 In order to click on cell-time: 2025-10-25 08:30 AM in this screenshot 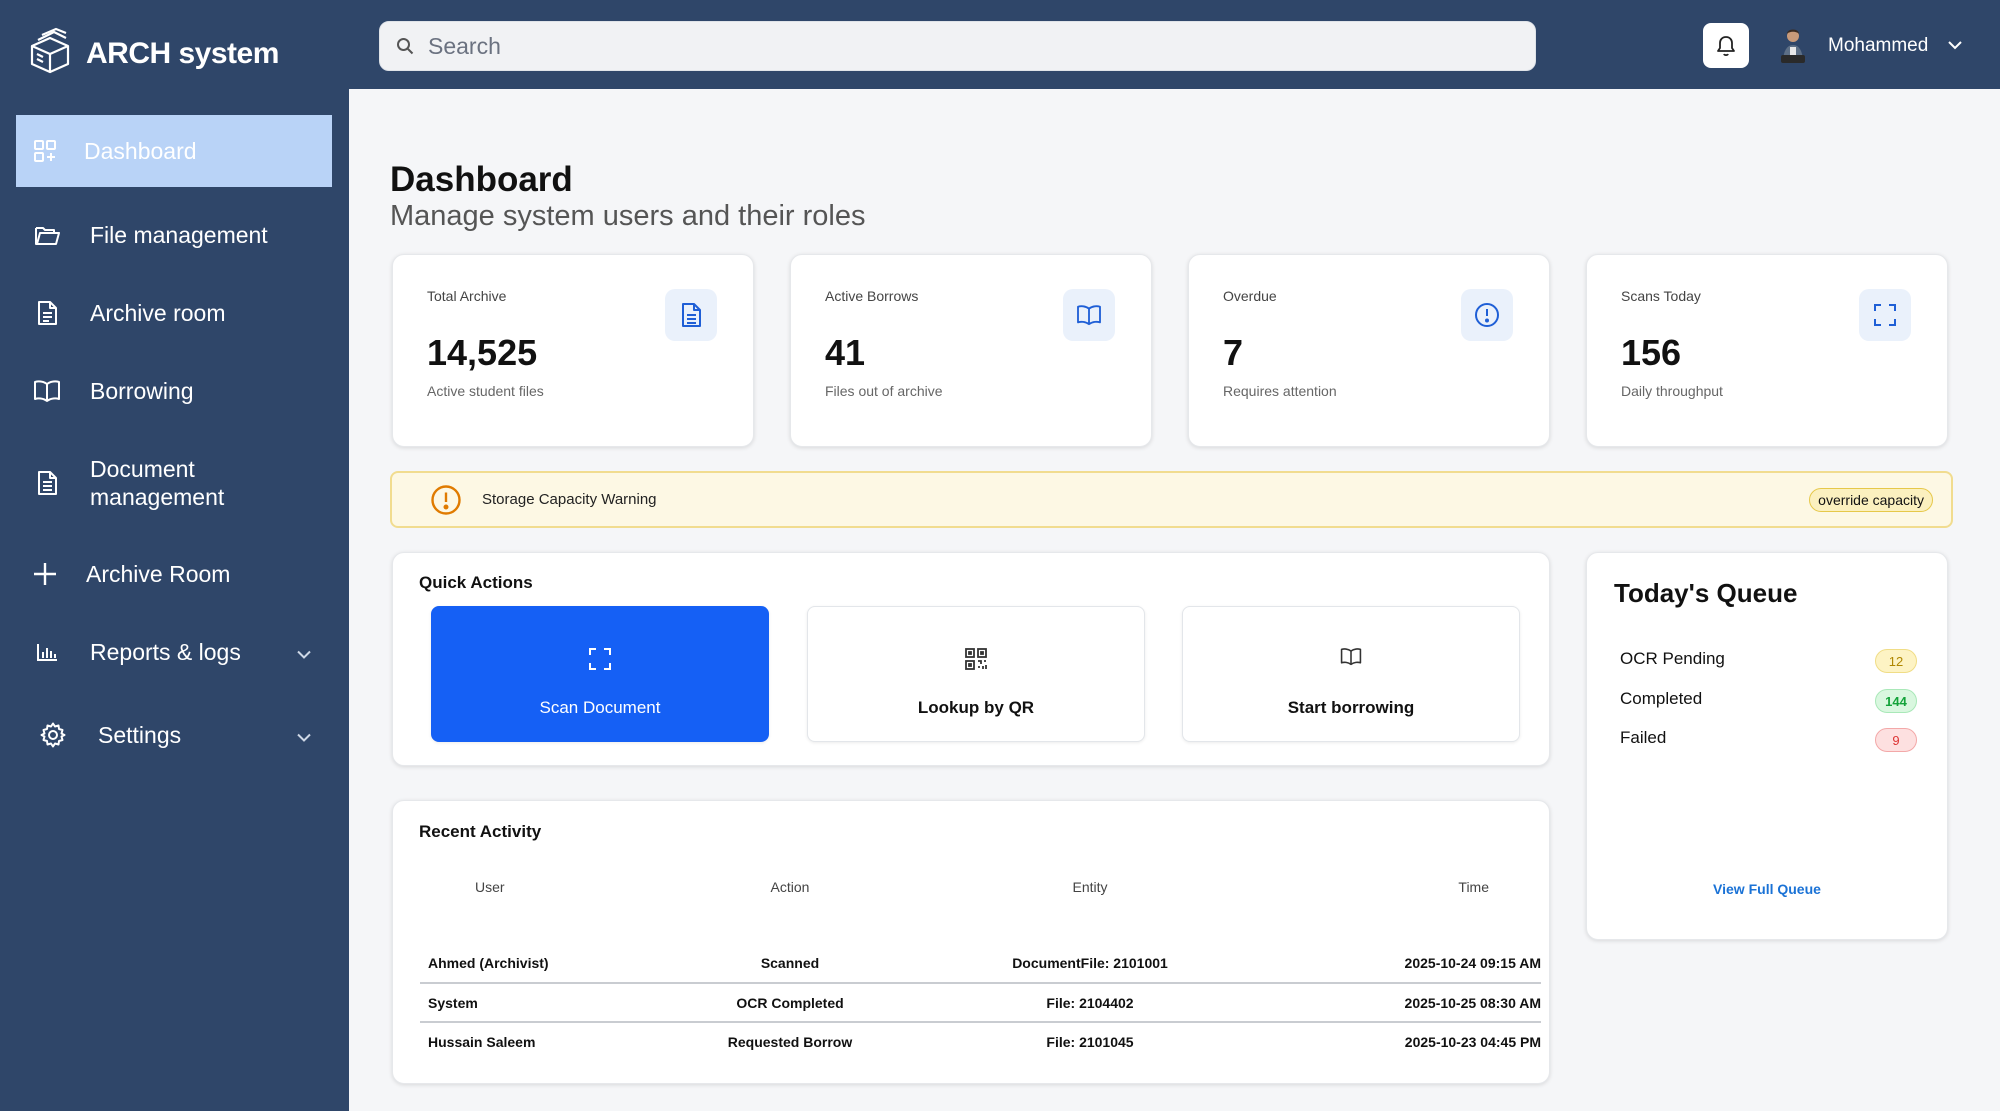, I will do `click(1472, 1002)`.